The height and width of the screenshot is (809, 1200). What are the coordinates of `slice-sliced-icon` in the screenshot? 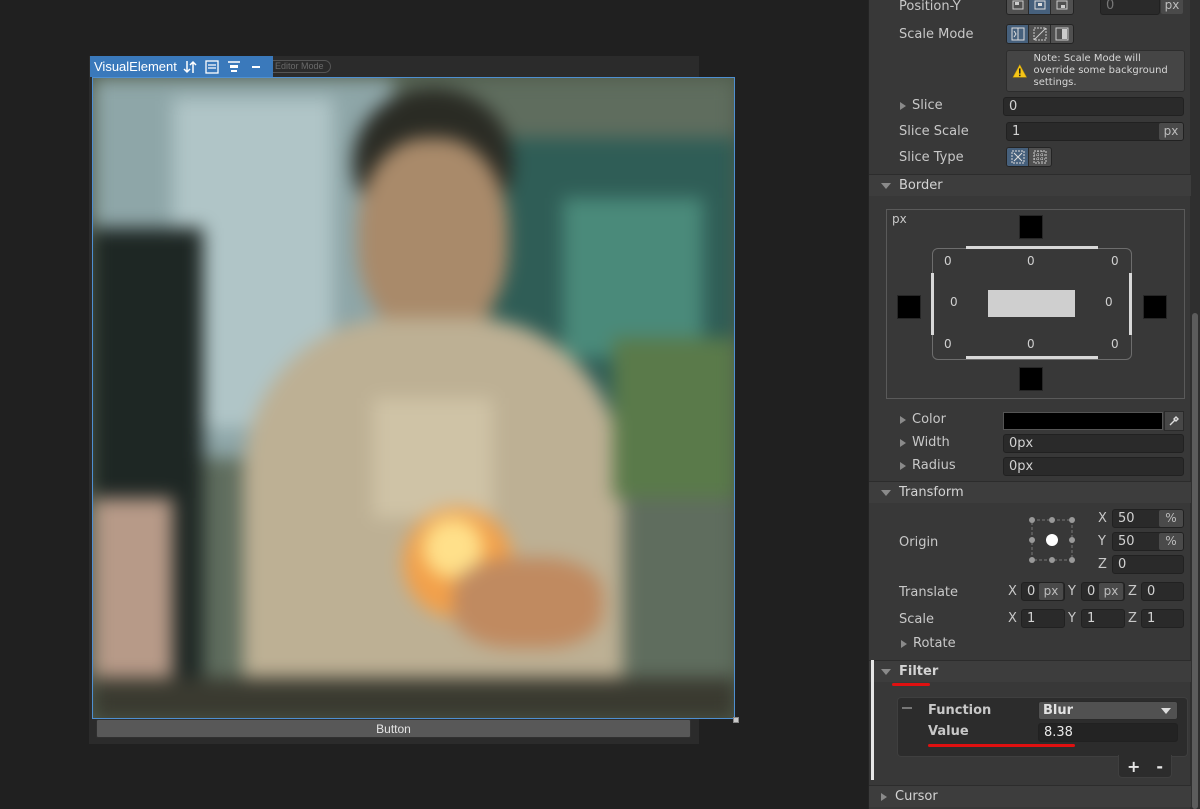 It's located at (1018, 157).